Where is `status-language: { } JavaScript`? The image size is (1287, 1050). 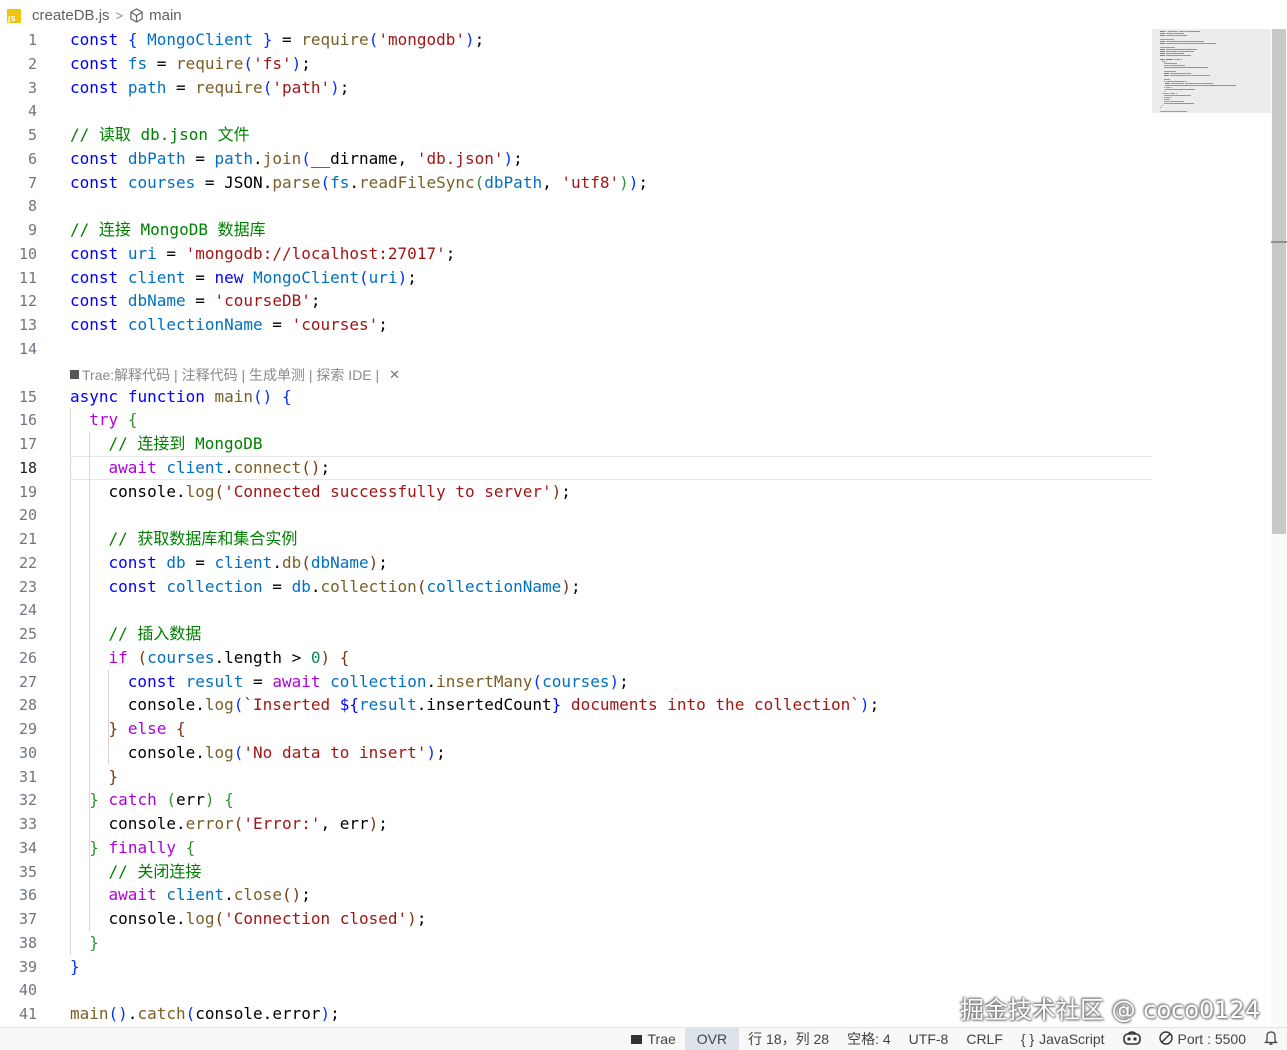 status-language: { } JavaScript is located at coordinates (1063, 1039).